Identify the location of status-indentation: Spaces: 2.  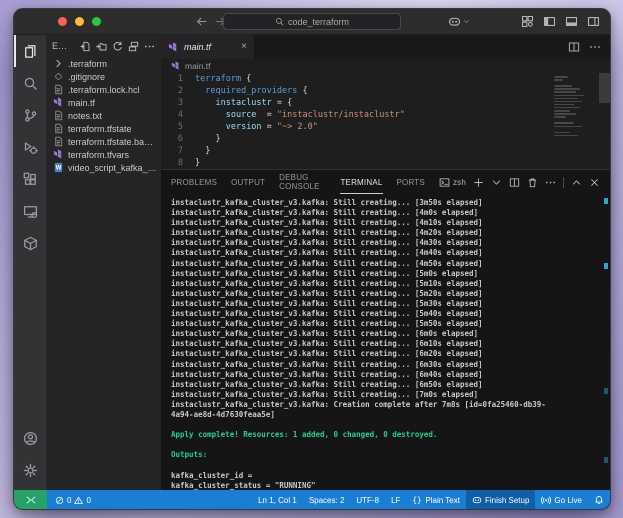
(327, 499).